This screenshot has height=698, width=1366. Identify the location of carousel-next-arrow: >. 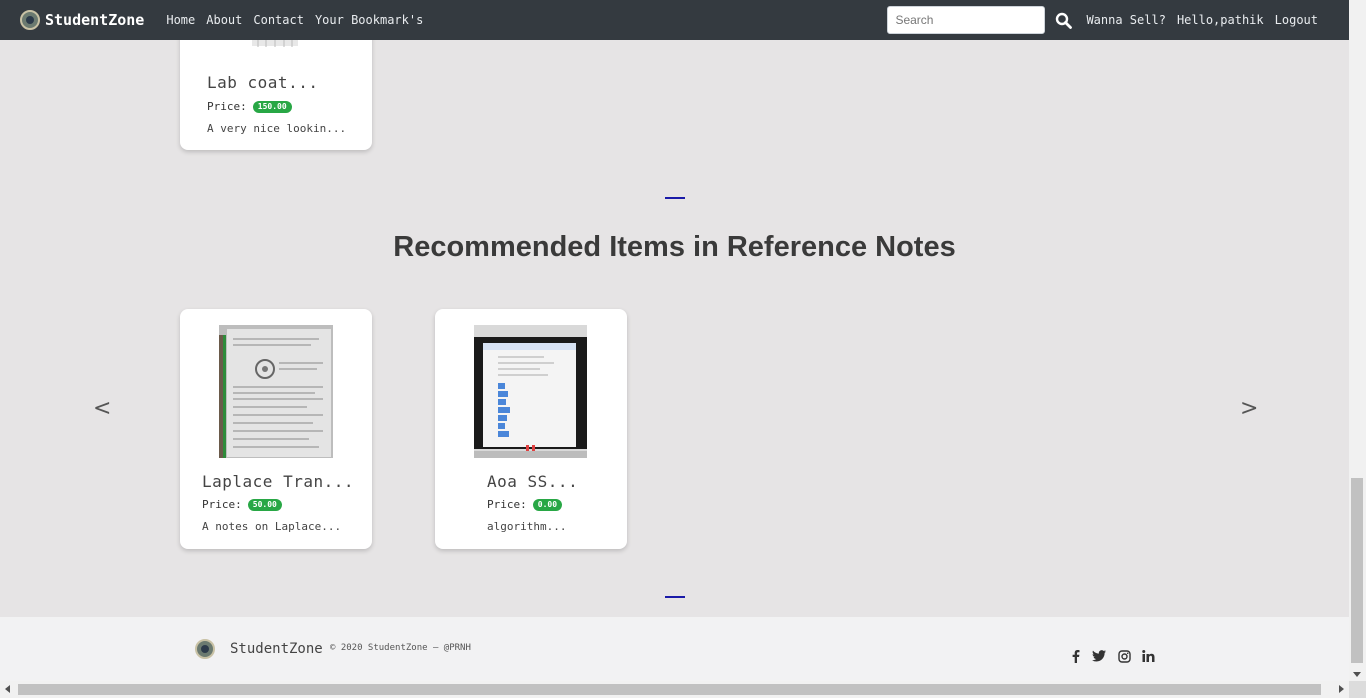
(1249, 408).